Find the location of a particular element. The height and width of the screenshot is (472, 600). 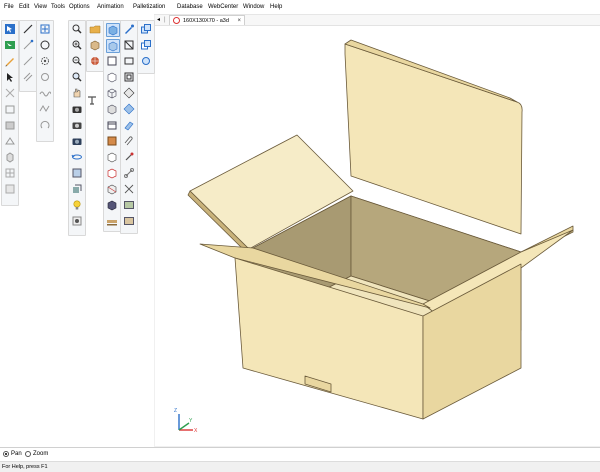

frame-icon is located at coordinates (129, 77).